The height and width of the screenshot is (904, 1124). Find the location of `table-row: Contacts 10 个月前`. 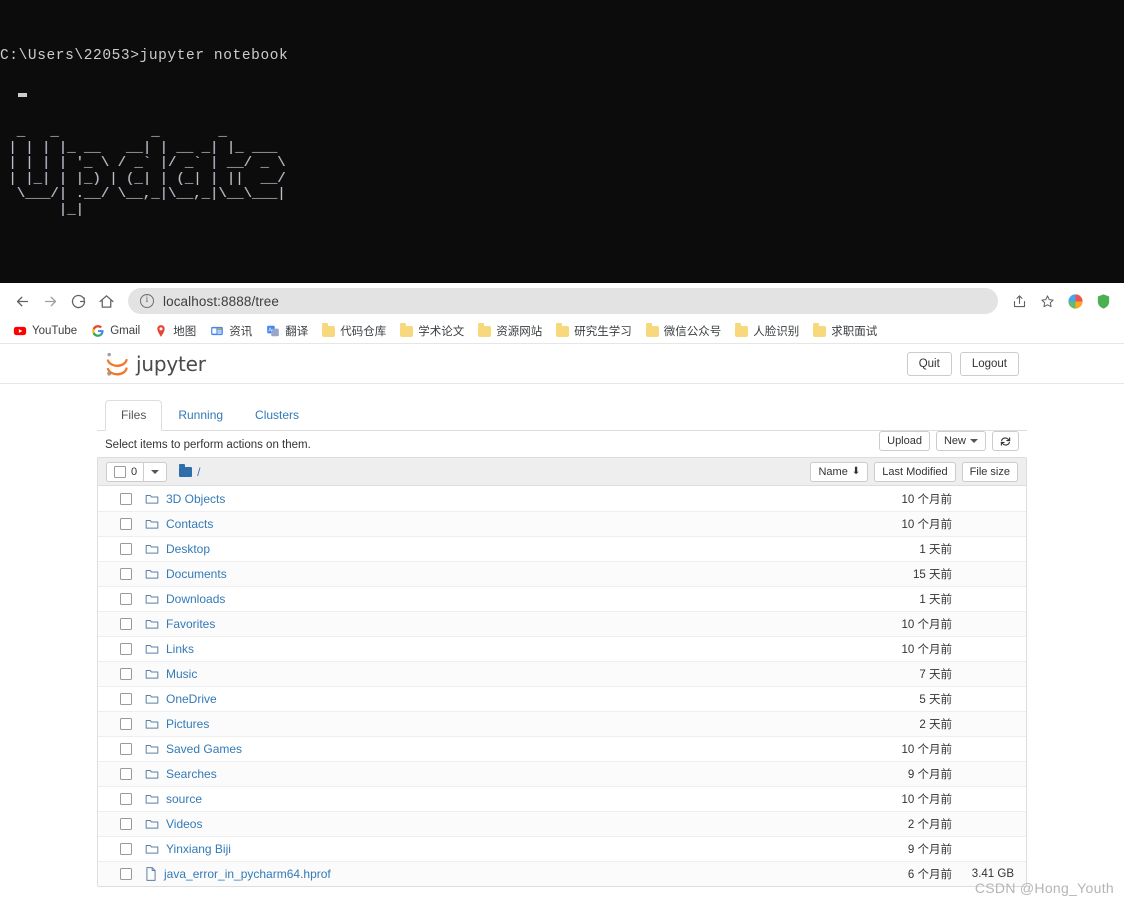

table-row: Contacts 10 个月前 is located at coordinates (562, 523).